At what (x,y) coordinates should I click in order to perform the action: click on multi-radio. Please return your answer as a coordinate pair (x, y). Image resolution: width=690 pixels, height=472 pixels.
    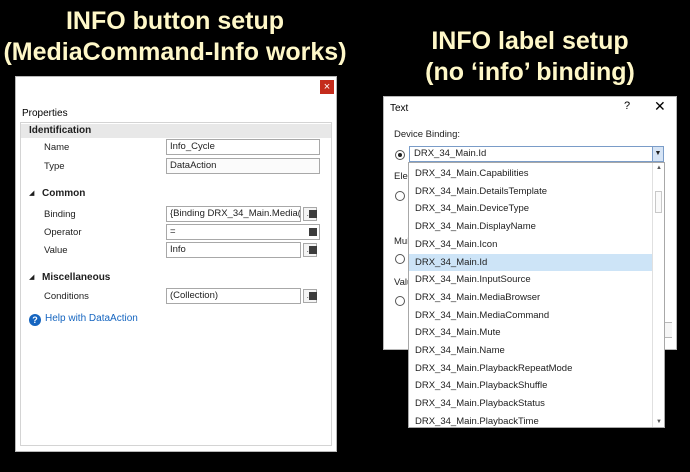
    Looking at the image, I should click on (400, 259).